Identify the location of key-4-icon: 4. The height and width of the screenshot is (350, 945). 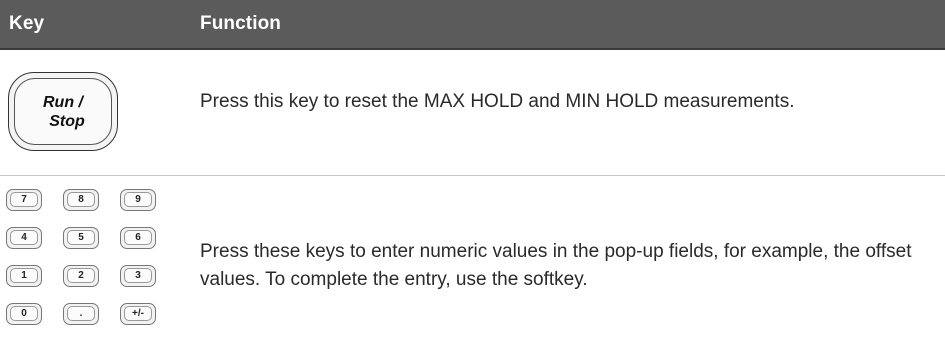
(24, 238).